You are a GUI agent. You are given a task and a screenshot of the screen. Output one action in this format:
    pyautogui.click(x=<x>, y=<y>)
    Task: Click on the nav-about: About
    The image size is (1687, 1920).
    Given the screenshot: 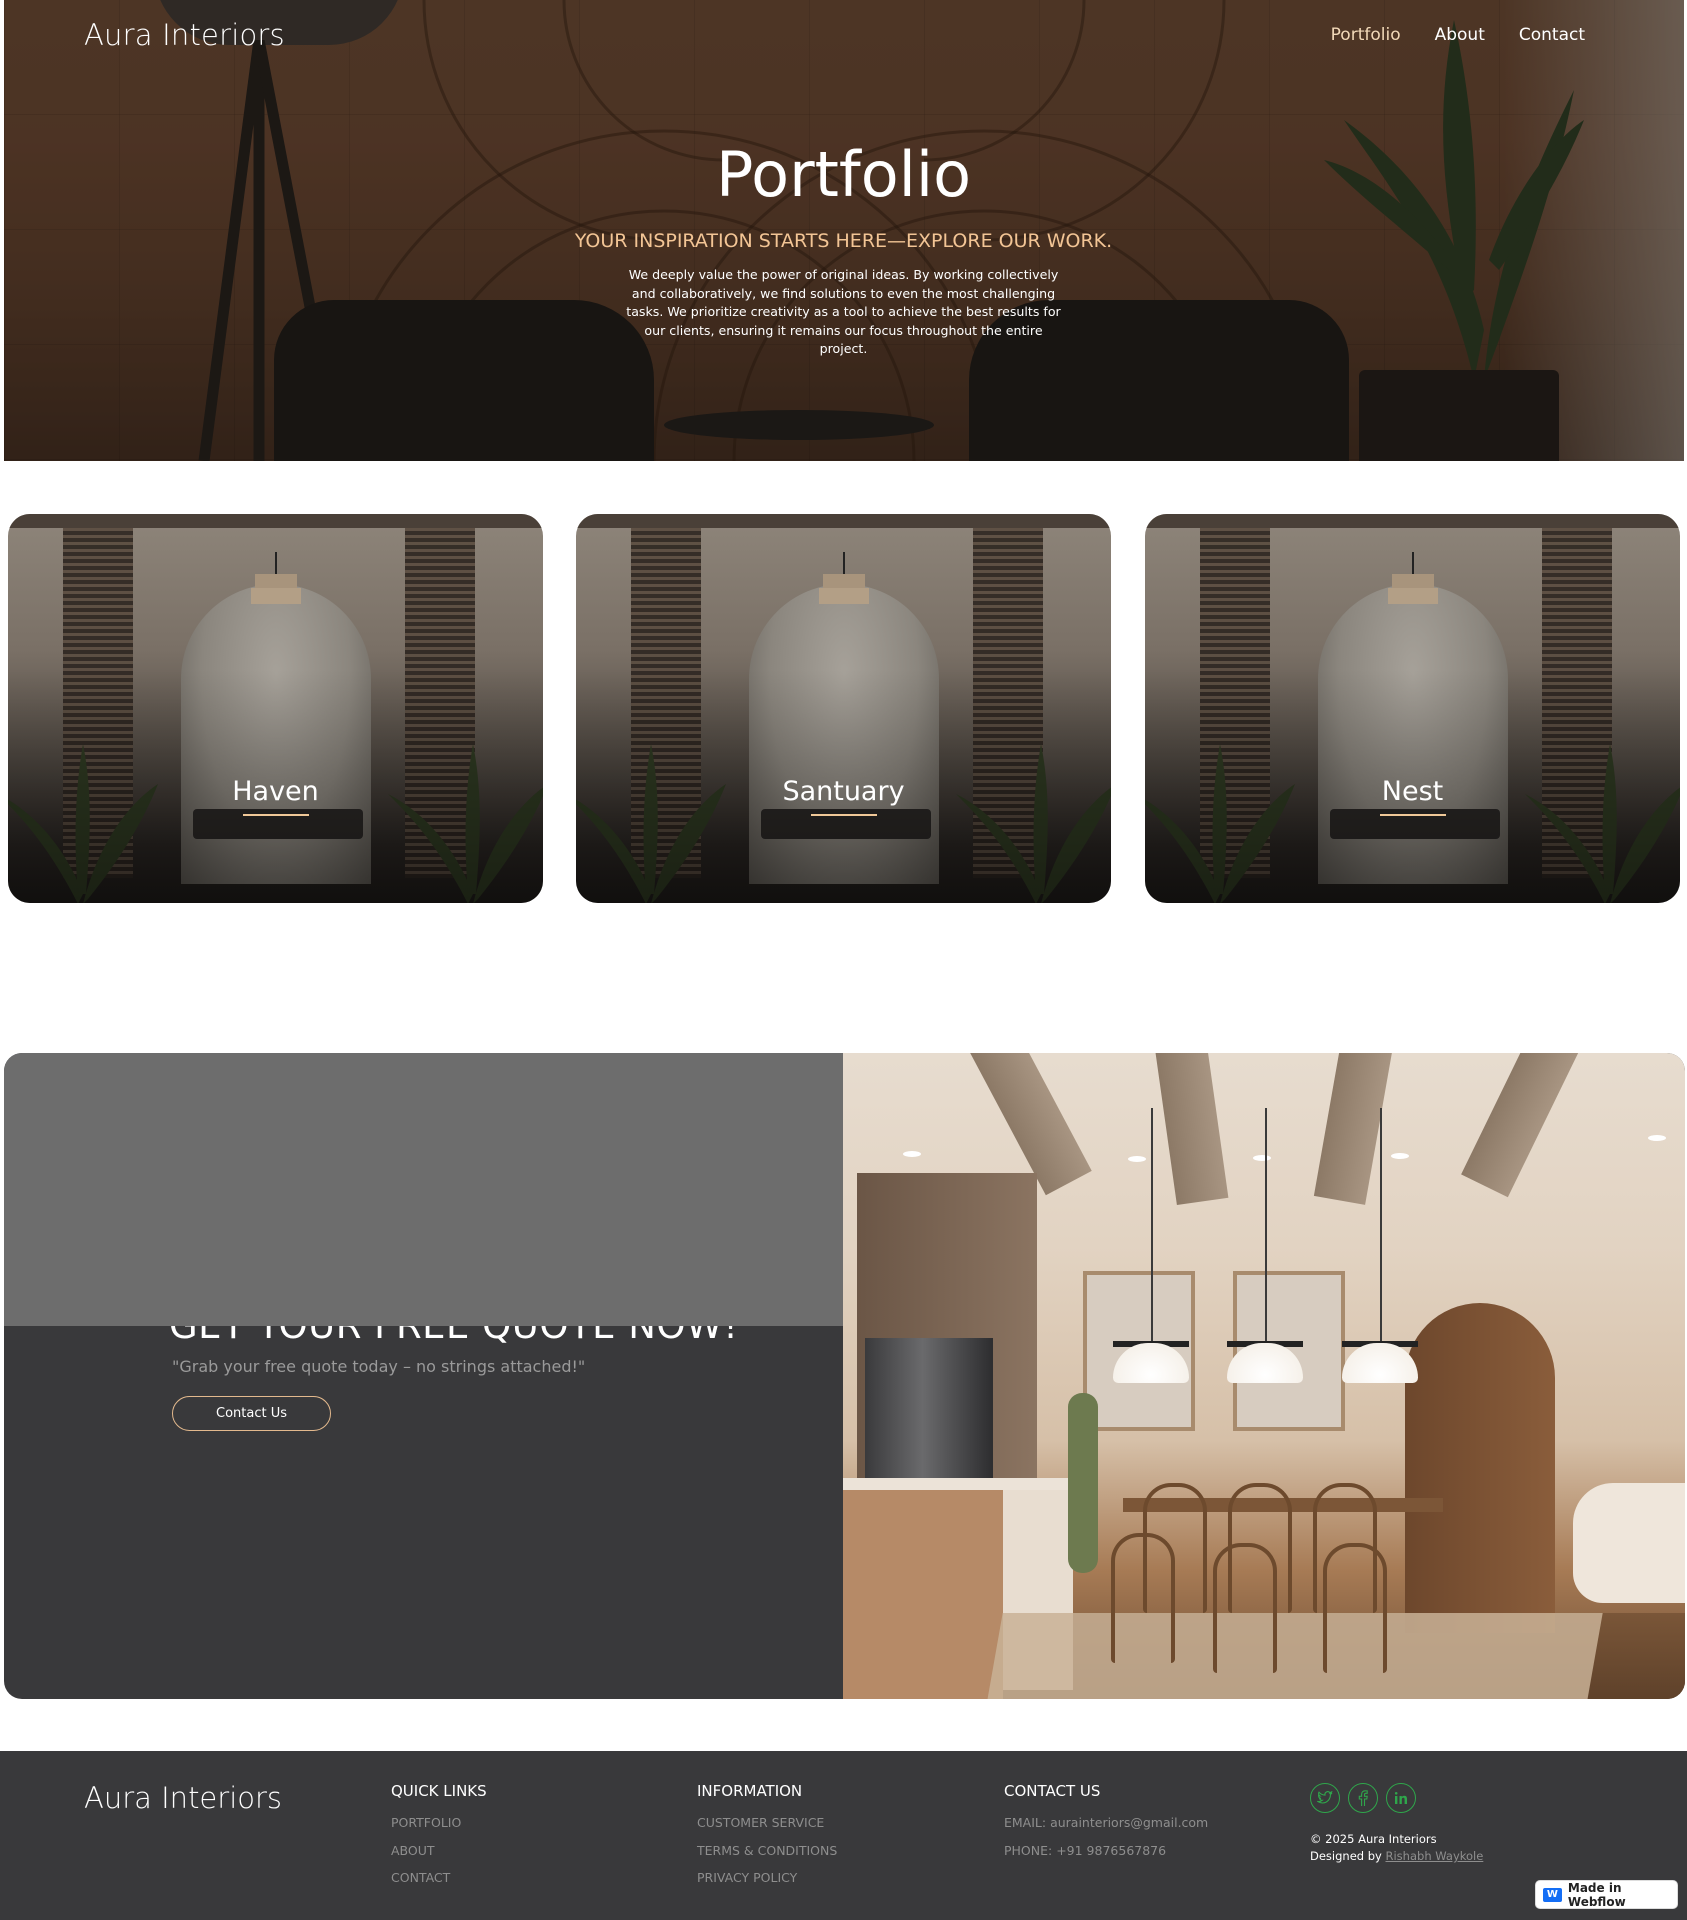 What is the action you would take?
    pyautogui.click(x=1460, y=35)
    